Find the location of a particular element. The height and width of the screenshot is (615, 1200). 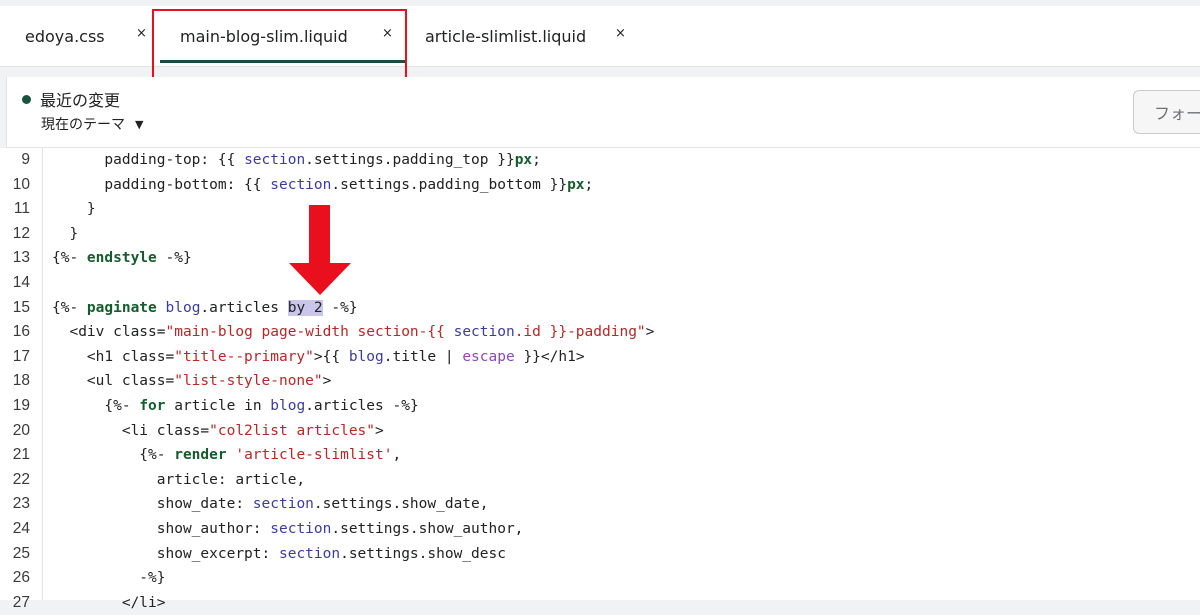

theme-selector: 現在のテーマ ▼ is located at coordinates (92, 124).